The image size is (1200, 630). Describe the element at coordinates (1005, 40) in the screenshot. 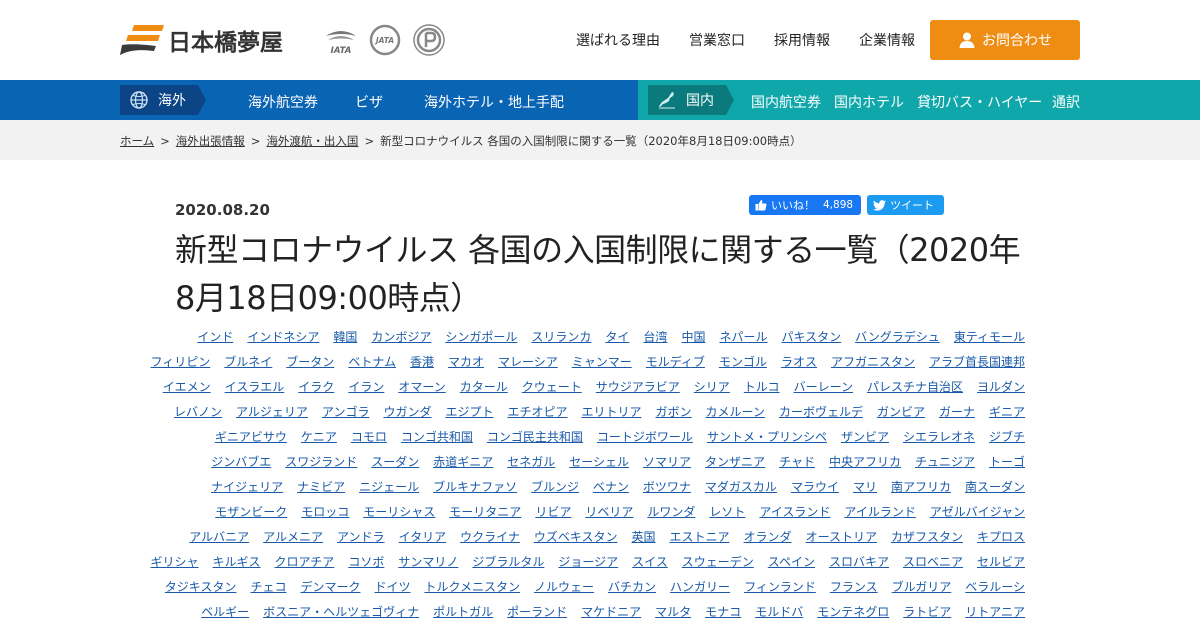

I see `contact-button: お問合わせ` at that location.